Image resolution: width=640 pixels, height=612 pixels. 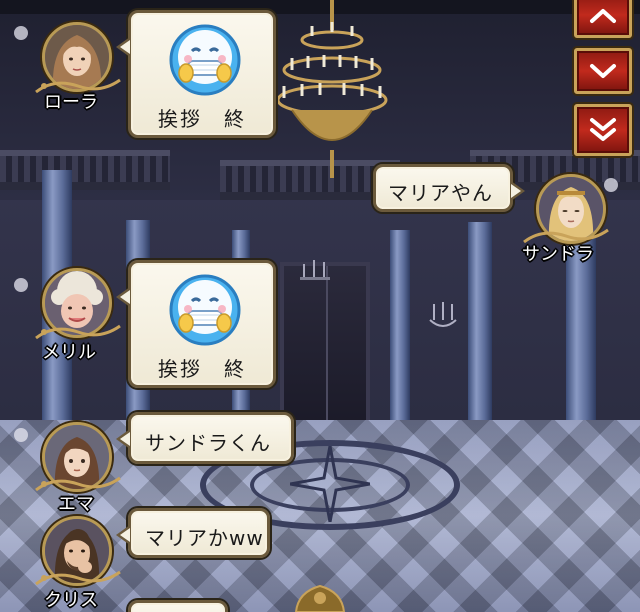 I want to click on gold-ornament-icon, so click(x=320, y=598).